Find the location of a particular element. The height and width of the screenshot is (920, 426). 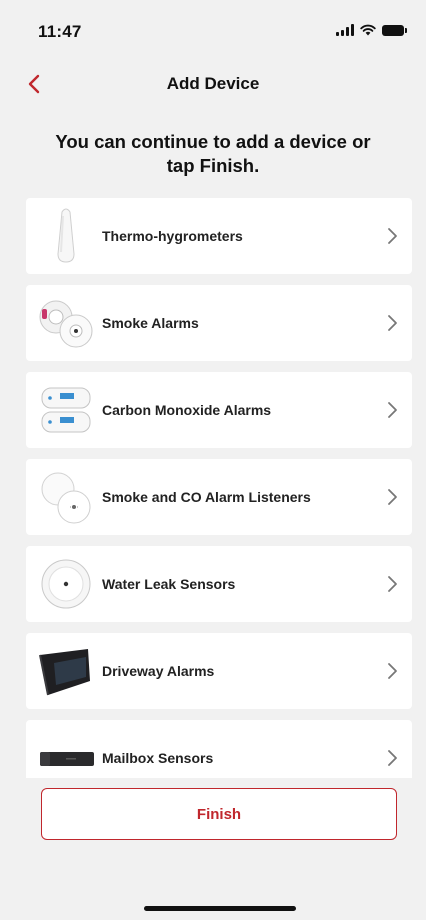

home-indicator is located at coordinates (220, 908).